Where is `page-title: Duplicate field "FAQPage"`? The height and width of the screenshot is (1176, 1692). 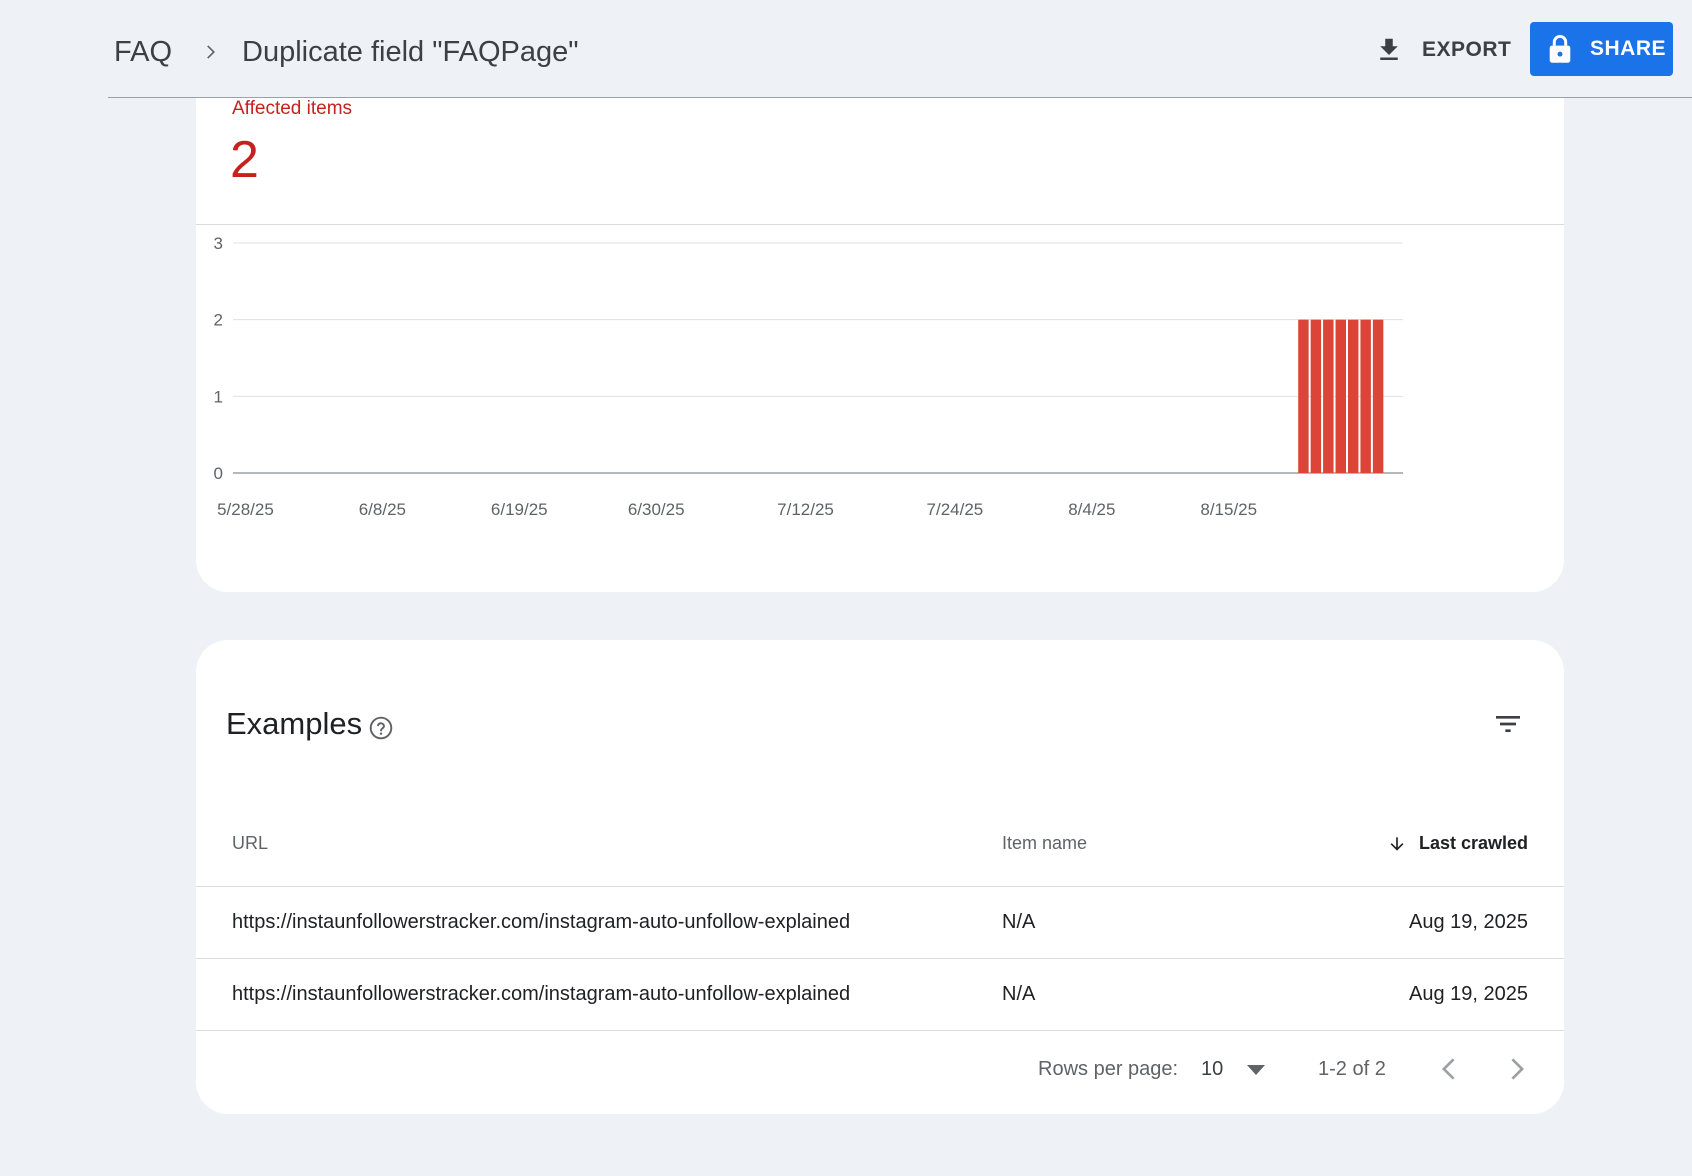
page-title: Duplicate field "FAQPage" is located at coordinates (410, 51).